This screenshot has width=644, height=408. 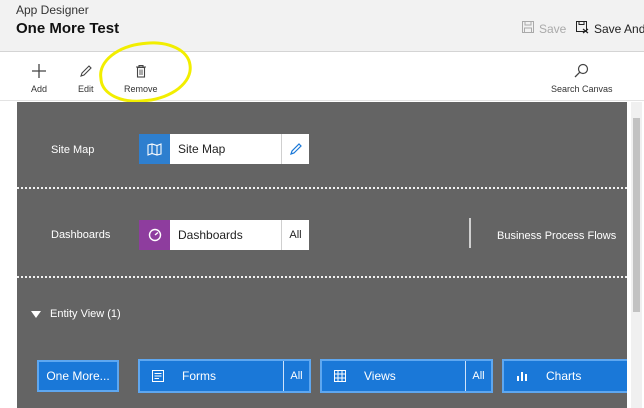 I want to click on app-title: One More Test, so click(x=68, y=28).